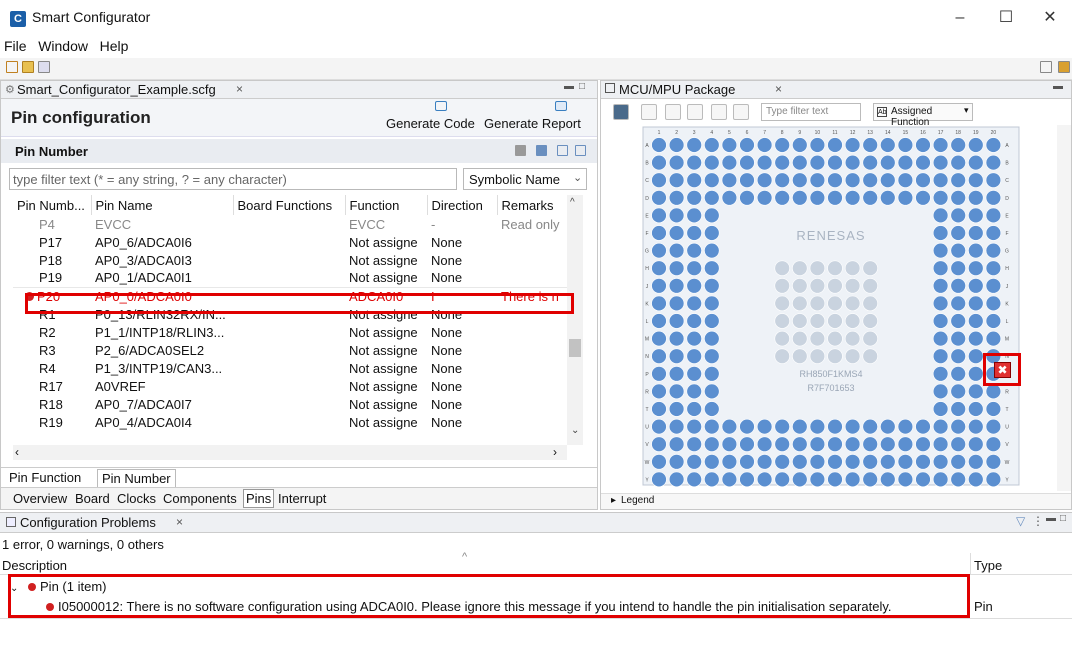 This screenshot has width=1072, height=646. I want to click on table-scrollbar: ^ ⌄, so click(575, 320).